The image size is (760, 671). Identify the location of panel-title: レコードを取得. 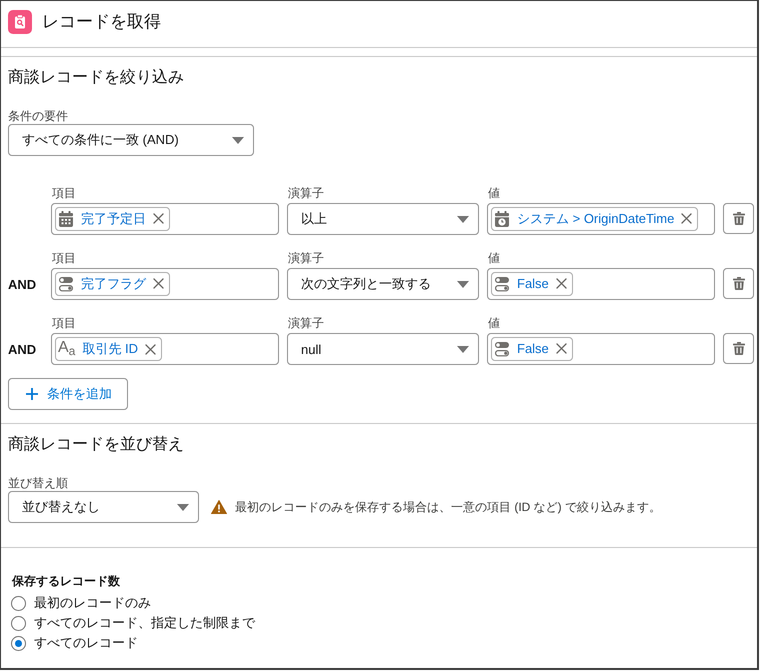
(101, 22).